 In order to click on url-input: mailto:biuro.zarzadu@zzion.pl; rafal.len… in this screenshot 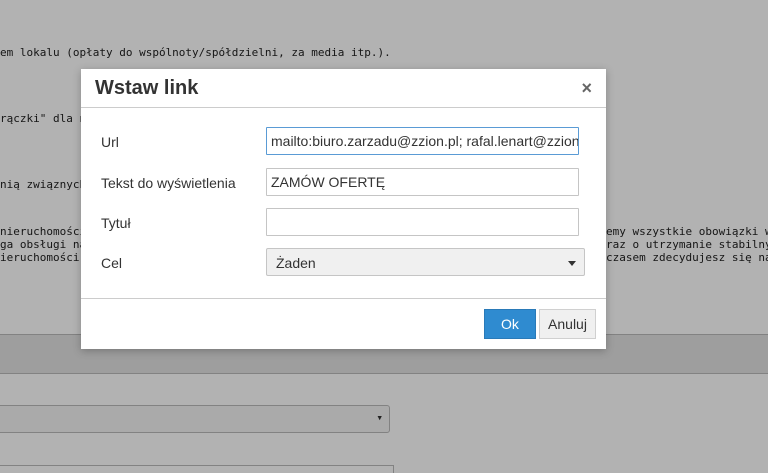, I will do `click(422, 141)`.